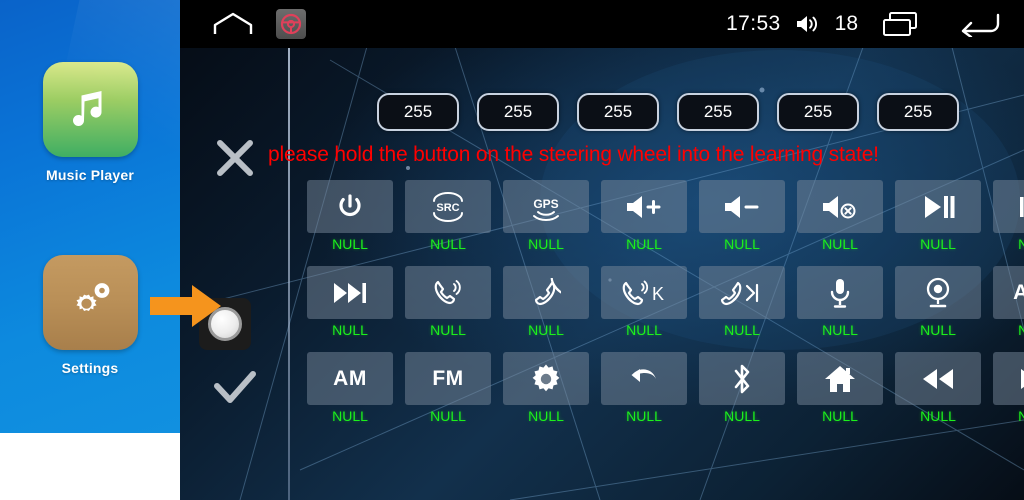  I want to click on back-curved-arrow-icon, so click(644, 378).